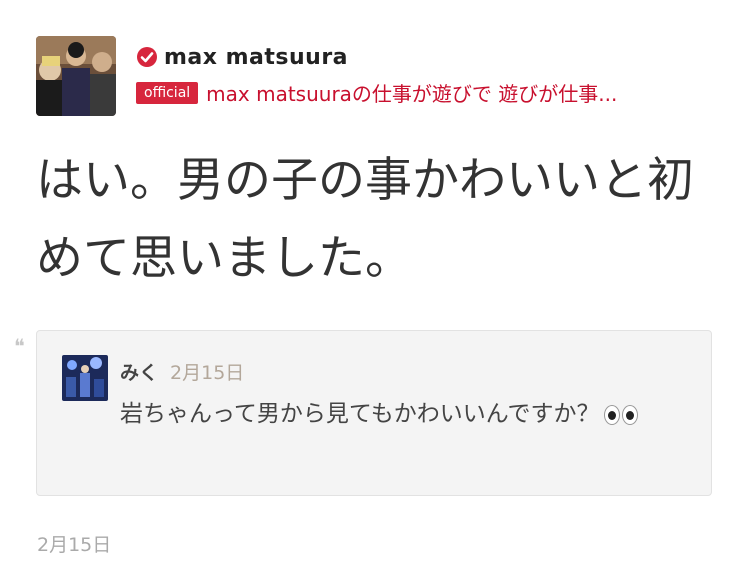 Image resolution: width=749 pixels, height=571 pixels. I want to click on author-avatar, so click(76, 76).